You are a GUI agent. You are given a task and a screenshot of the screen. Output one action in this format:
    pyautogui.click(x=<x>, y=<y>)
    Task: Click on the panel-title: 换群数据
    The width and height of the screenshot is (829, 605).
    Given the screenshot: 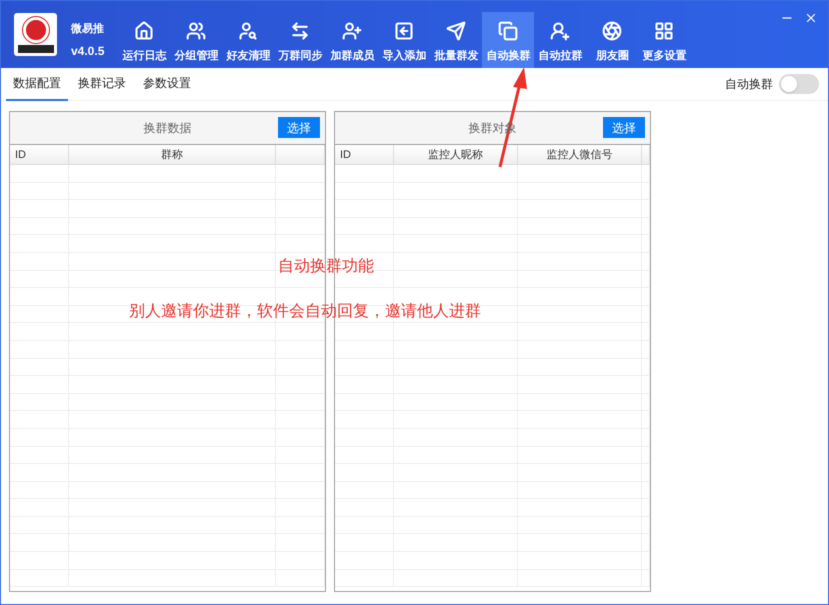 What is the action you would take?
    pyautogui.click(x=168, y=128)
    